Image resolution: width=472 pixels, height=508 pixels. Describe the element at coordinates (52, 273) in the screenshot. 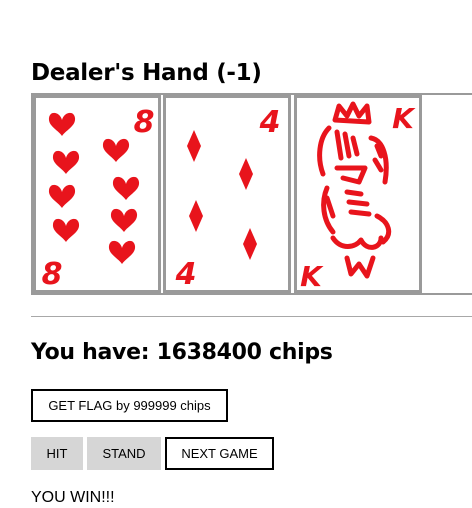

I see `card-rank-bottom: 8` at that location.